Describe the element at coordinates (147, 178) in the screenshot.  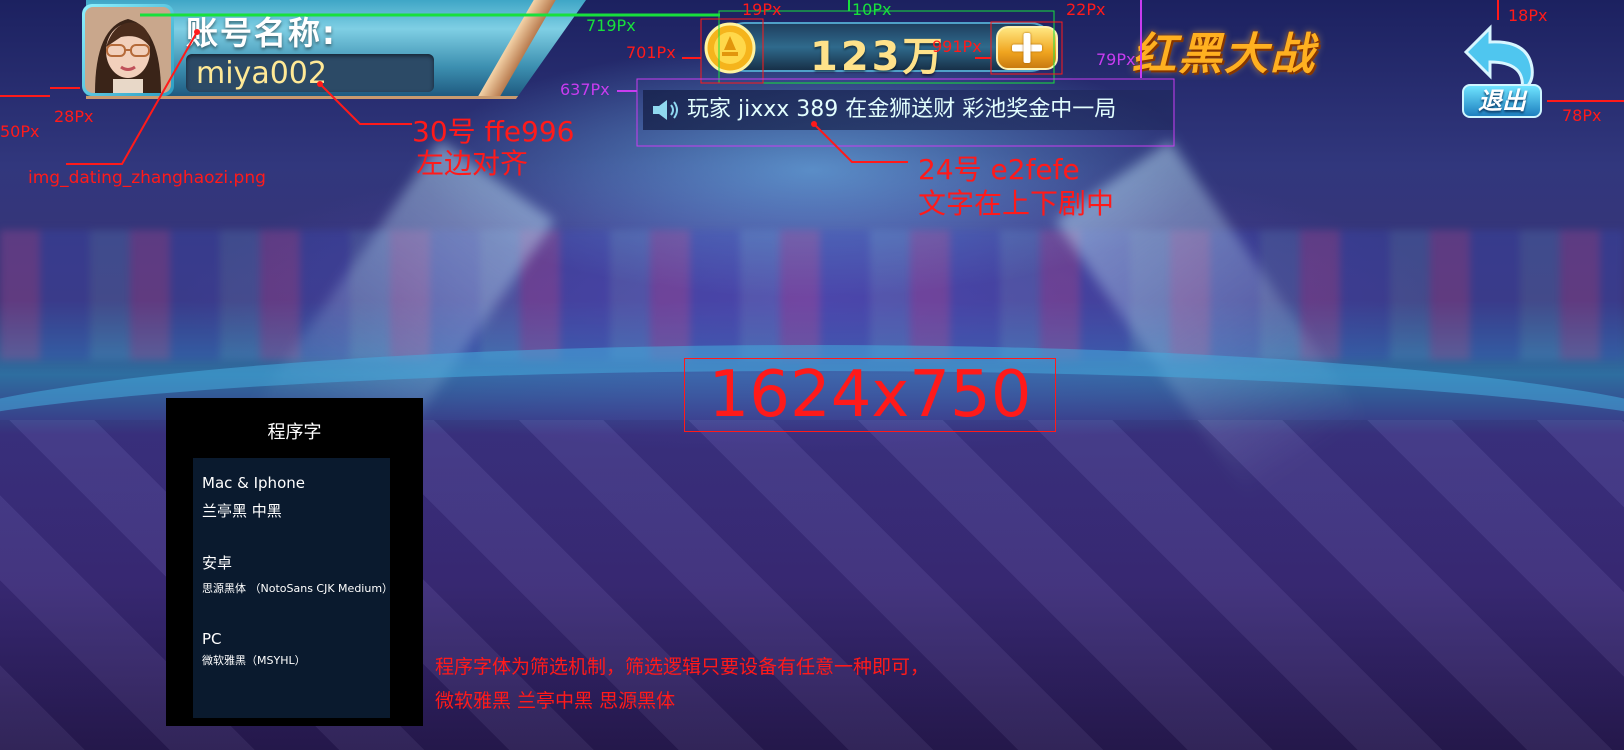
I see `avatar-asset-filename: img_dating_zhanghaozi.png` at that location.